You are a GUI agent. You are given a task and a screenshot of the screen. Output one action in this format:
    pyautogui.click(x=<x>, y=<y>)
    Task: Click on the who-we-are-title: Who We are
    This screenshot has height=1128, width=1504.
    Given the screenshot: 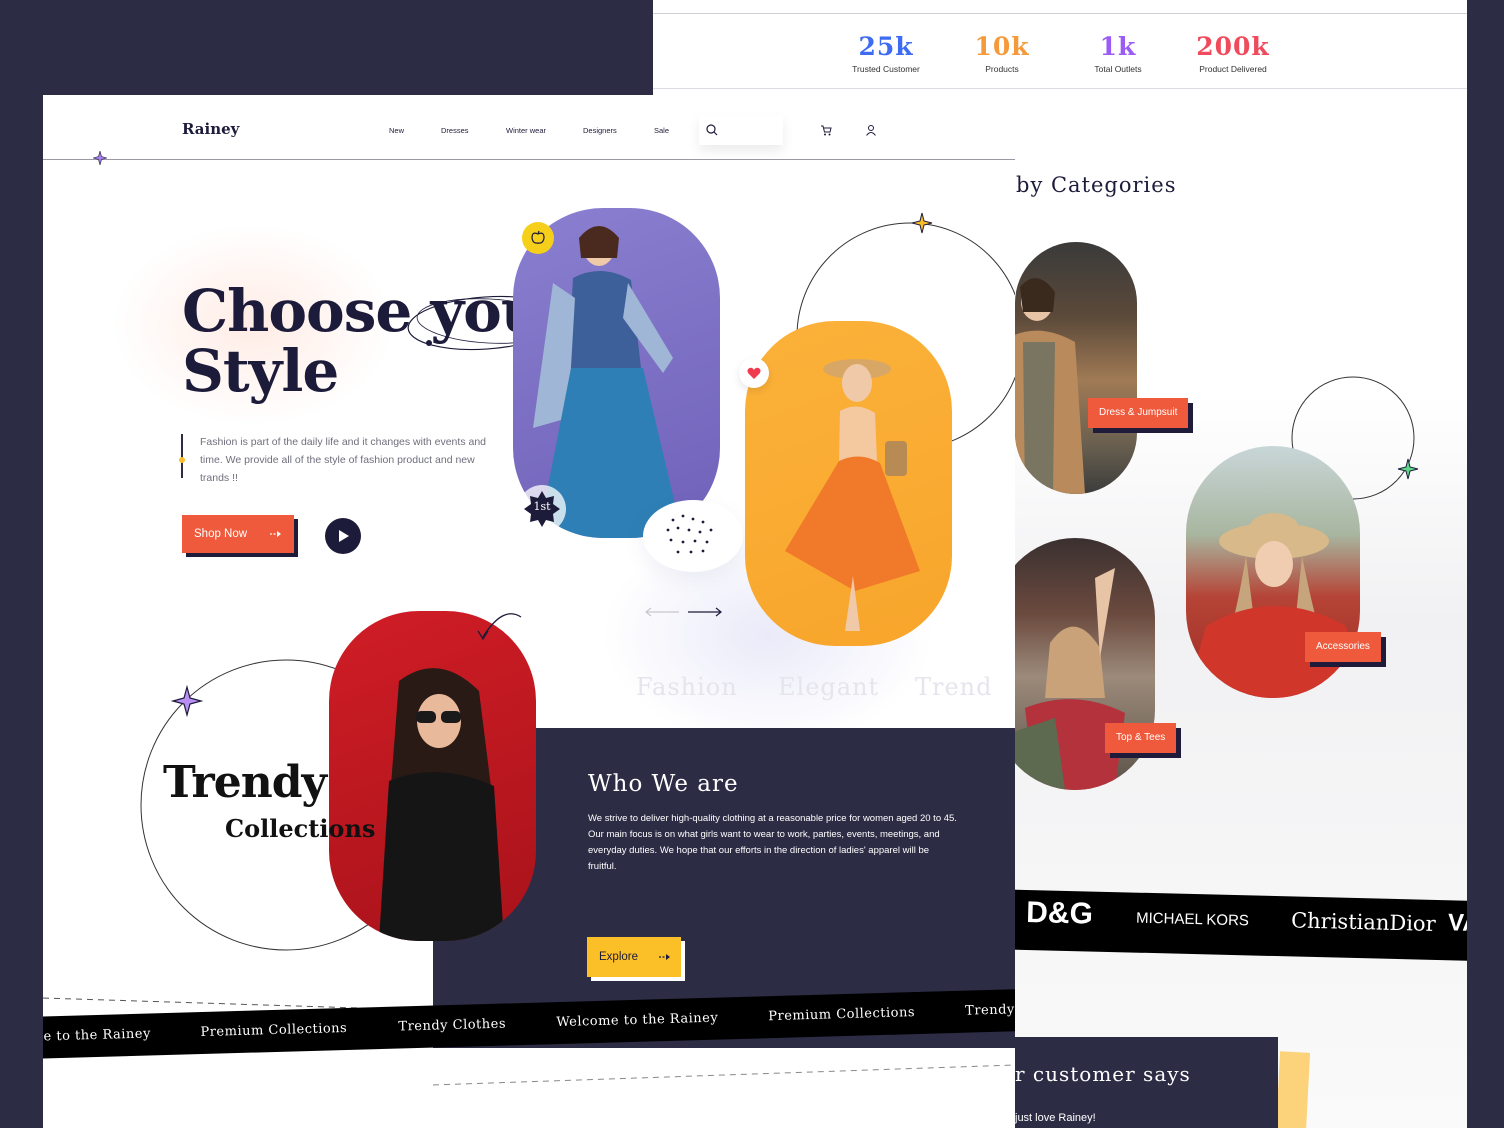 What is the action you would take?
    pyautogui.click(x=663, y=784)
    